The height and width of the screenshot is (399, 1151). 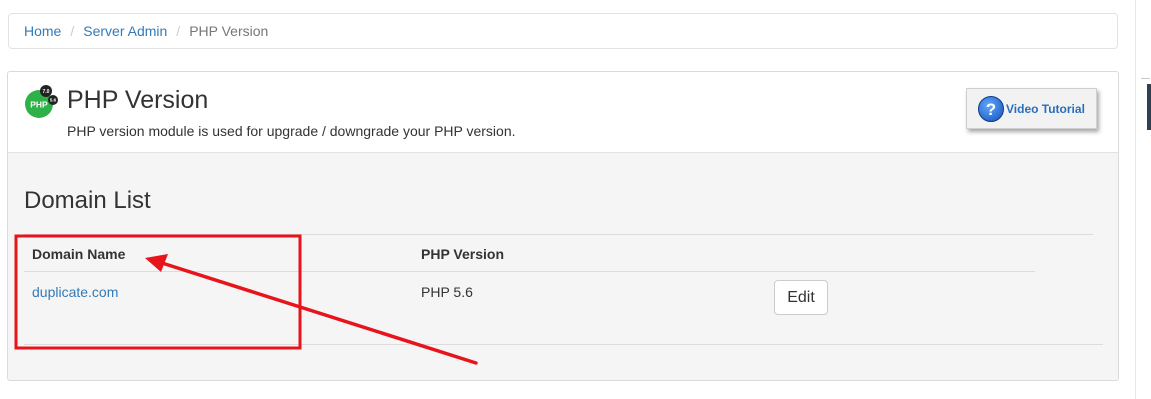 I want to click on svg-text: PHP, so click(x=39, y=105).